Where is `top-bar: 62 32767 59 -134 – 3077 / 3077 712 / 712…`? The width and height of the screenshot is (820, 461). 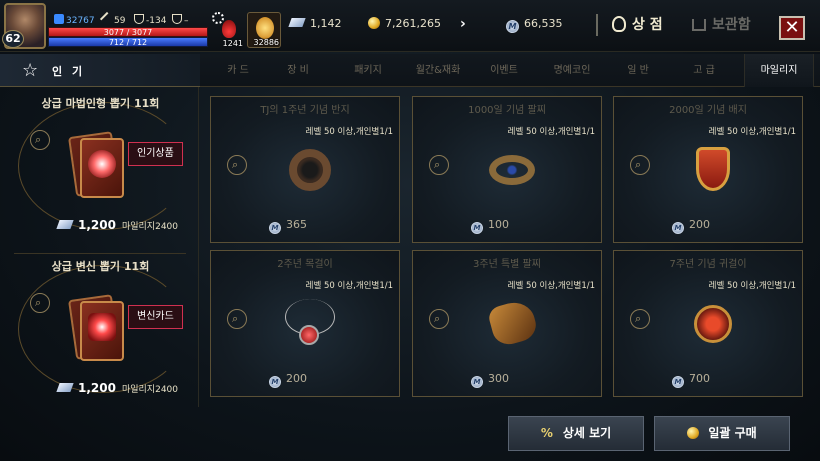 top-bar: 62 32767 59 -134 – 3077 / 3077 712 / 712… is located at coordinates (410, 26).